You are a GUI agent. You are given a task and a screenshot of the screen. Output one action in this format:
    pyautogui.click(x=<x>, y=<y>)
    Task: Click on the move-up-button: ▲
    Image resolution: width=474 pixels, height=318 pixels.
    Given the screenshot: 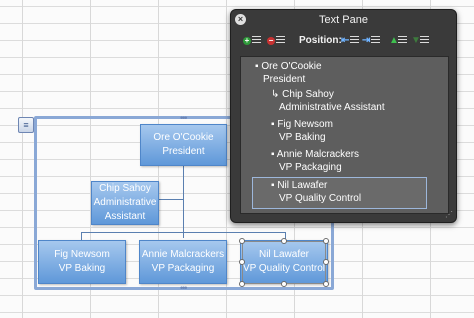 What is the action you would take?
    pyautogui.click(x=398, y=41)
    